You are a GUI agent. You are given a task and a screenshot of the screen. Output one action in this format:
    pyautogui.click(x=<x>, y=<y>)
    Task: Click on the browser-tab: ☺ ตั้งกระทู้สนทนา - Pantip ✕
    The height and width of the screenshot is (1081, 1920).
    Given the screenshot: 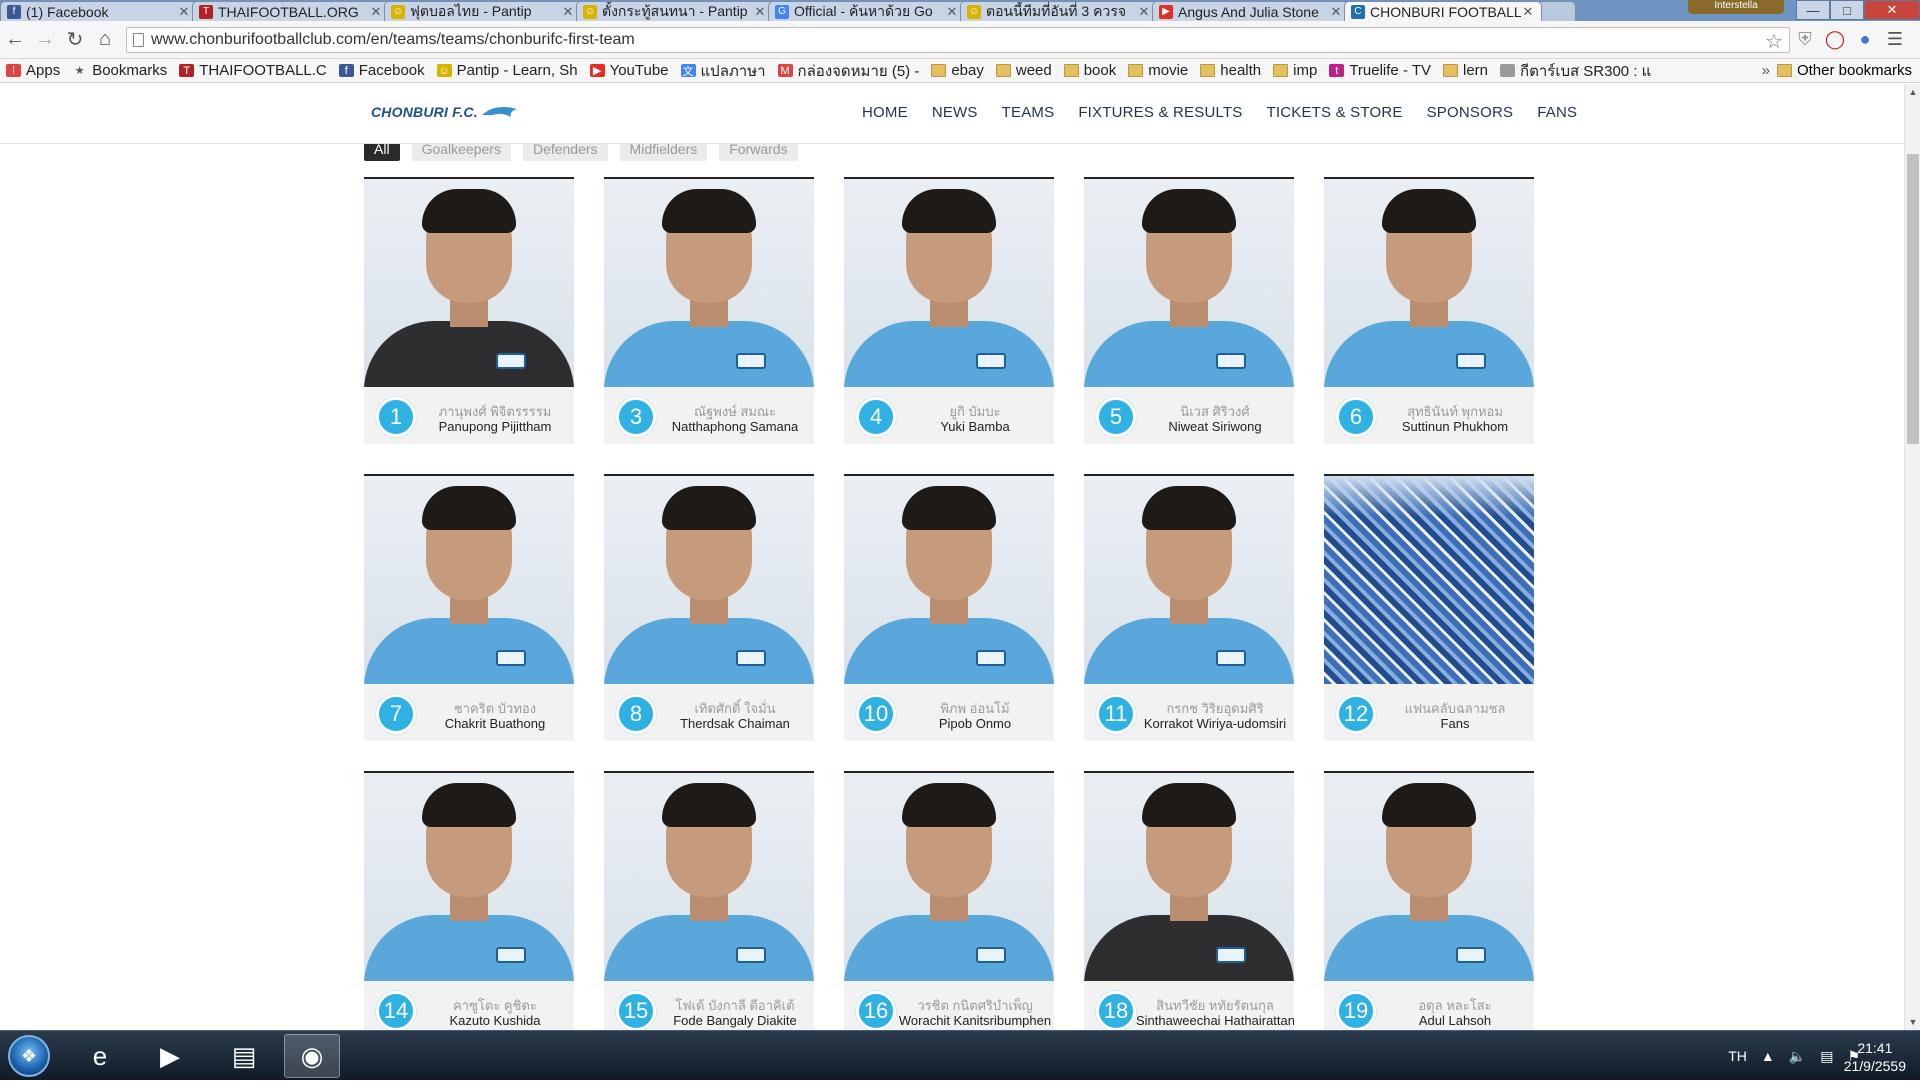 What is the action you would take?
    pyautogui.click(x=675, y=11)
    